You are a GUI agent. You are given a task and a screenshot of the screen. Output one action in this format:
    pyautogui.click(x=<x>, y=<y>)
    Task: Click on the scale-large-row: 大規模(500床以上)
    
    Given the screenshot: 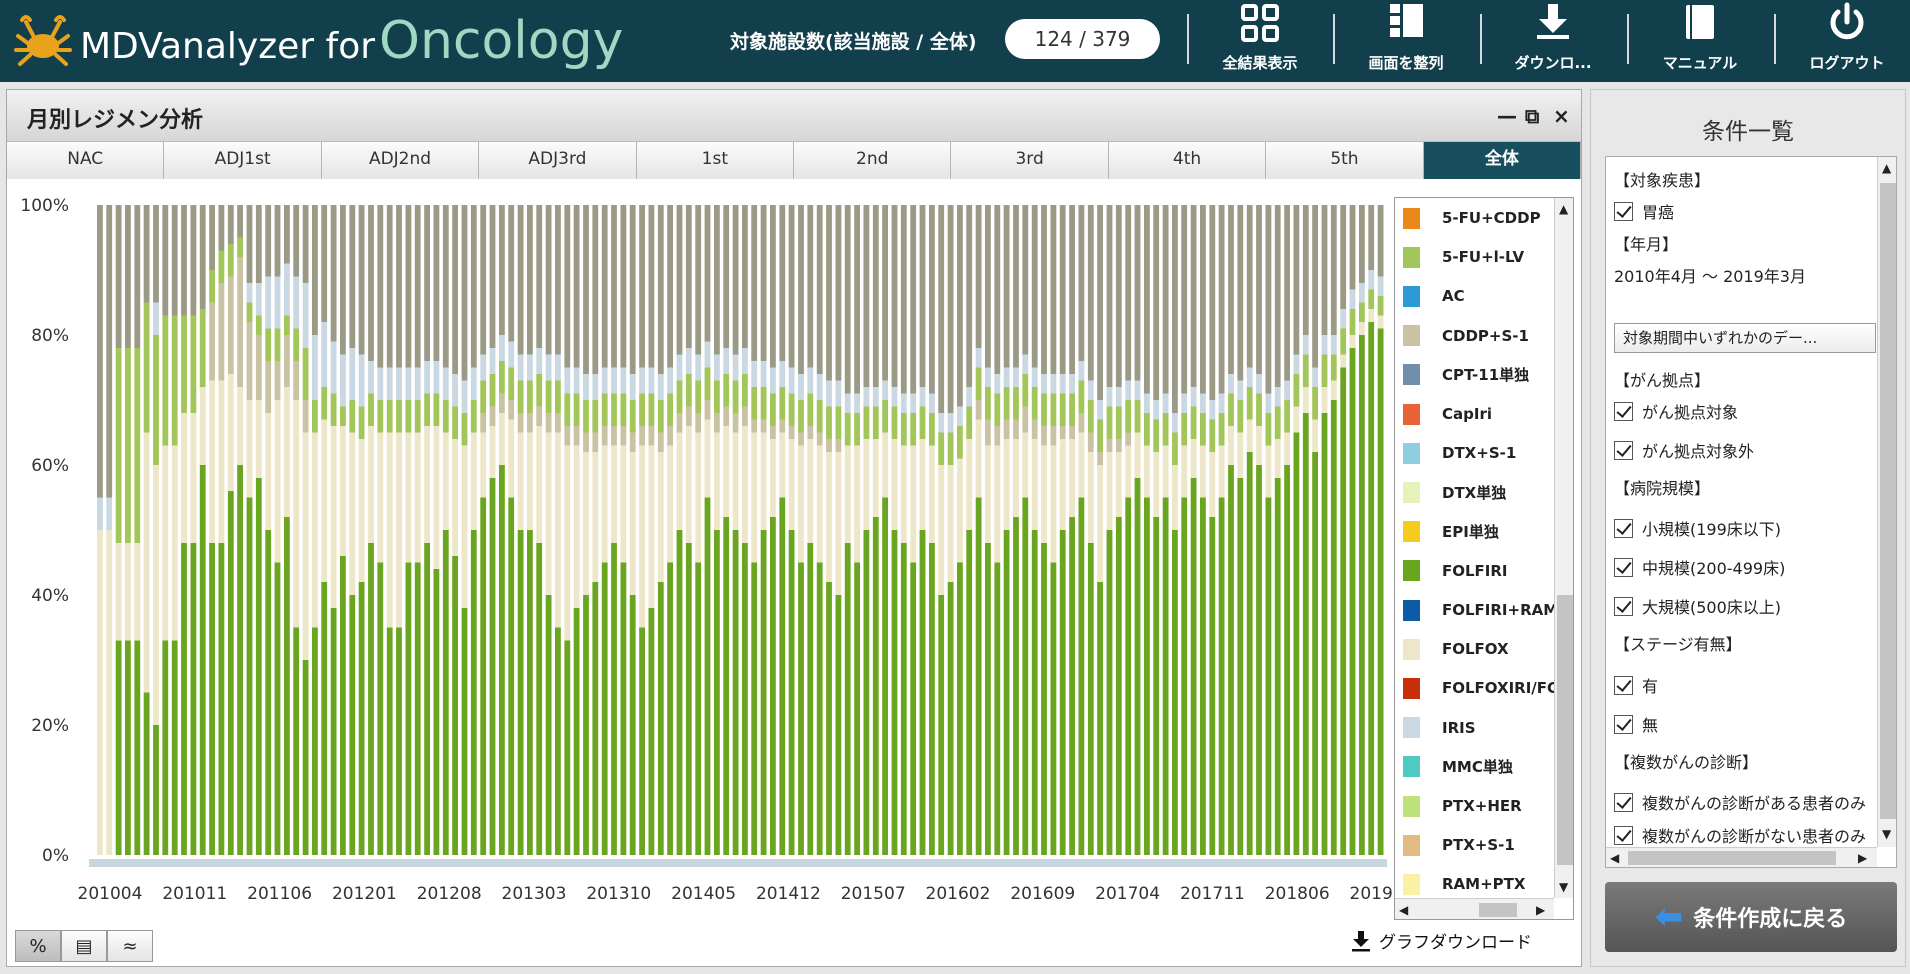 What is the action you would take?
    pyautogui.click(x=1697, y=606)
    